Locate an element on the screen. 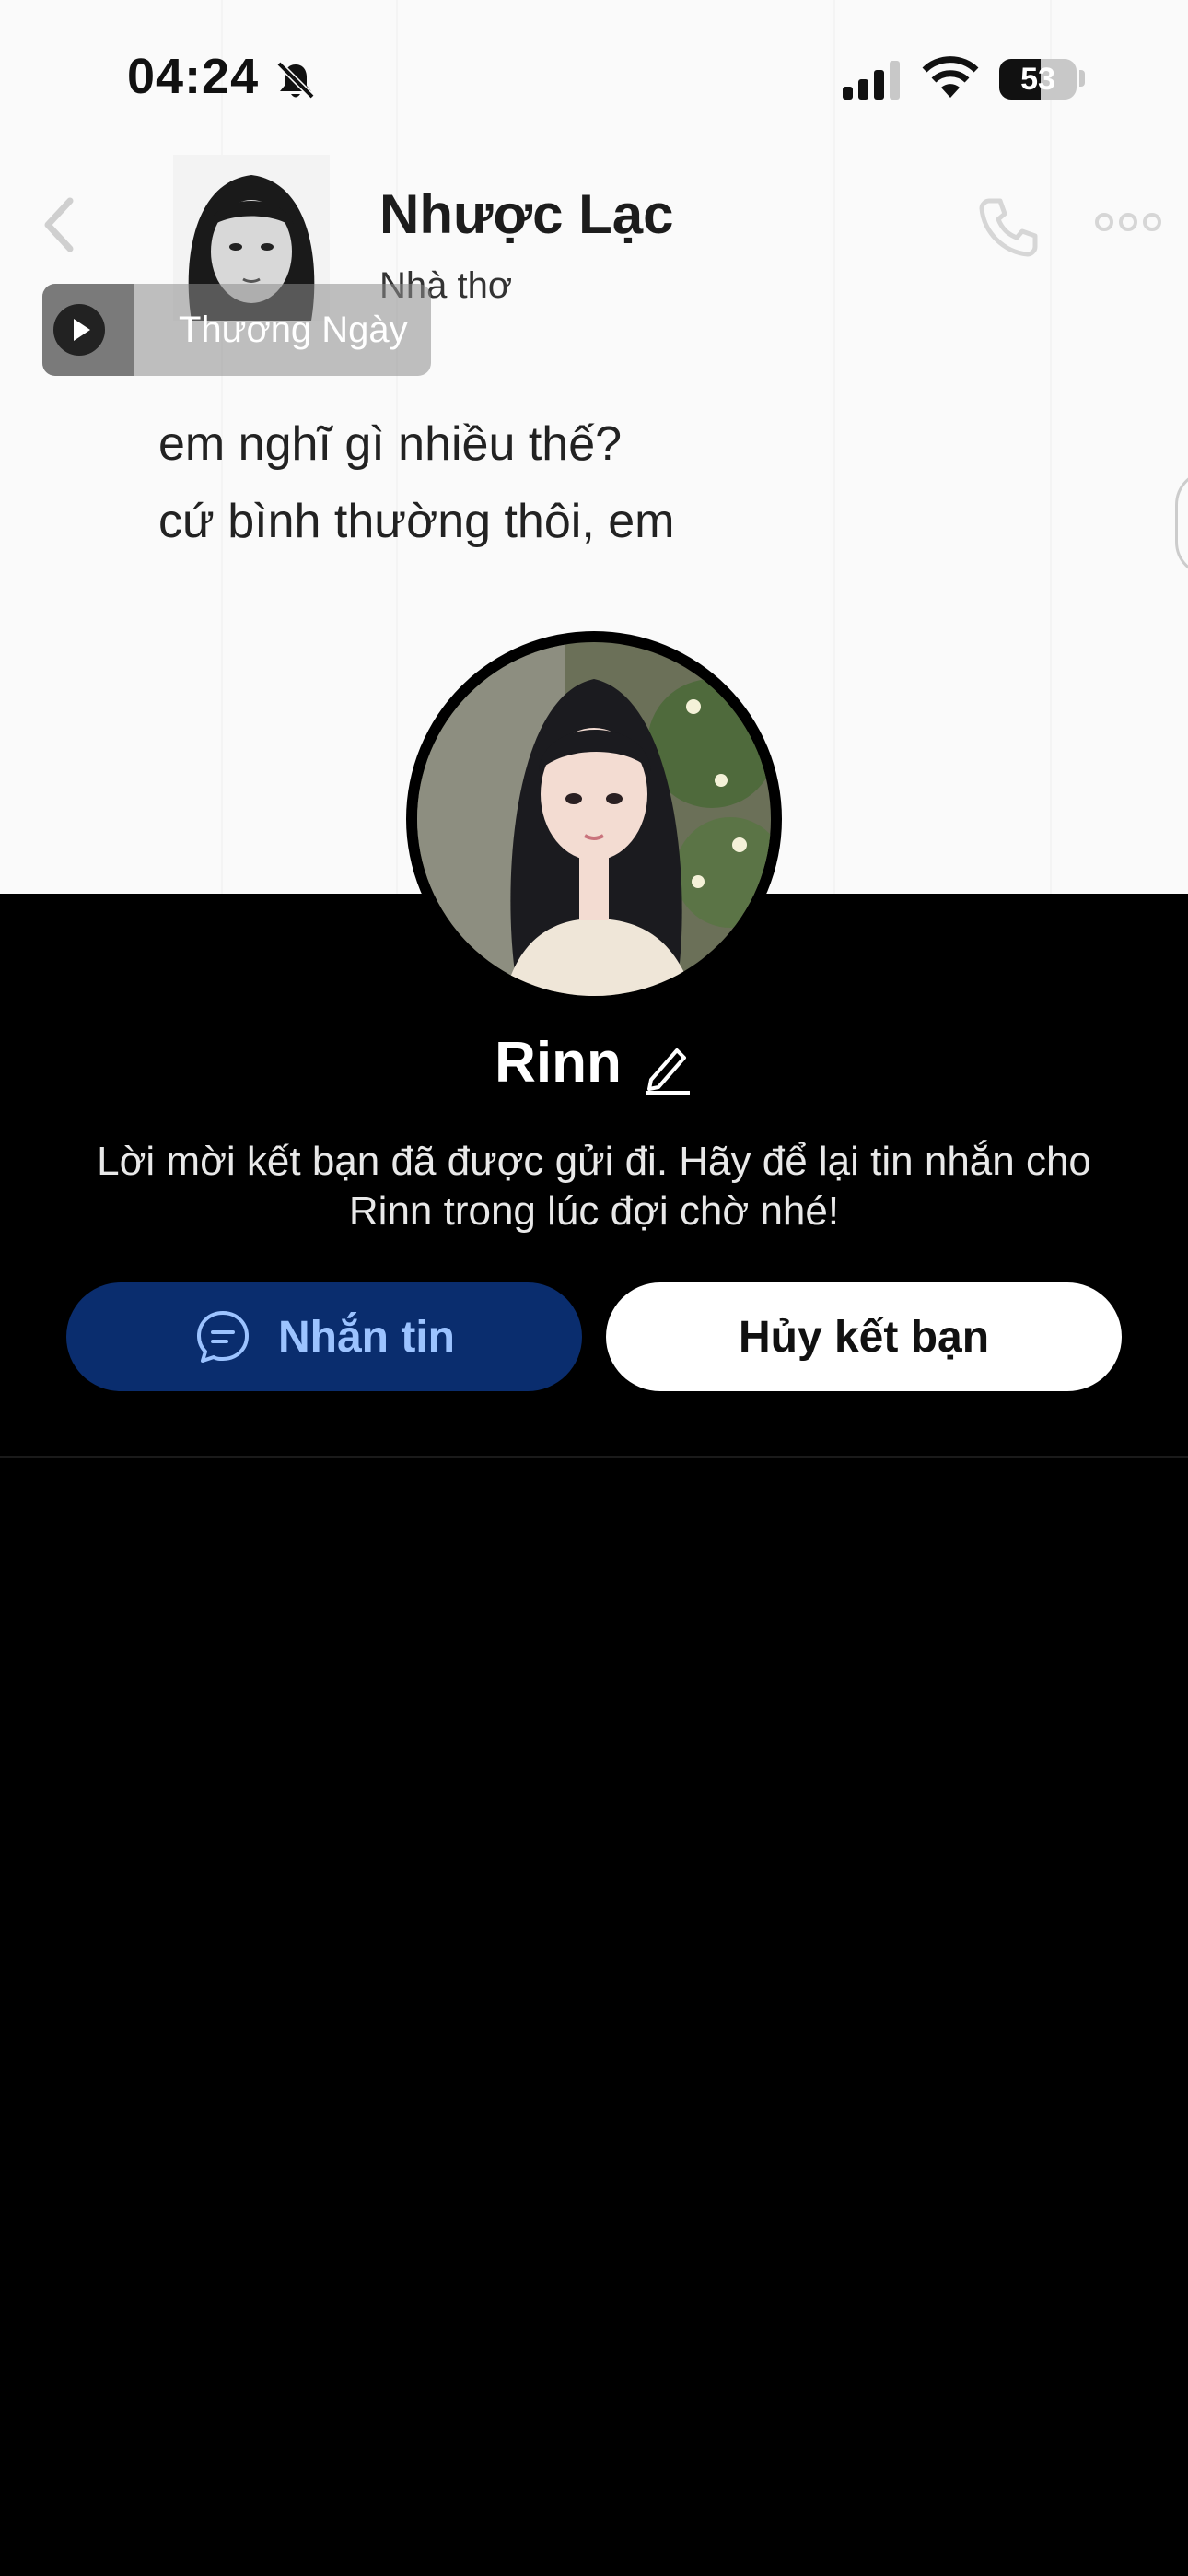 The height and width of the screenshot is (2576, 1188). message-button: Nhắn tin is located at coordinates (324, 1336).